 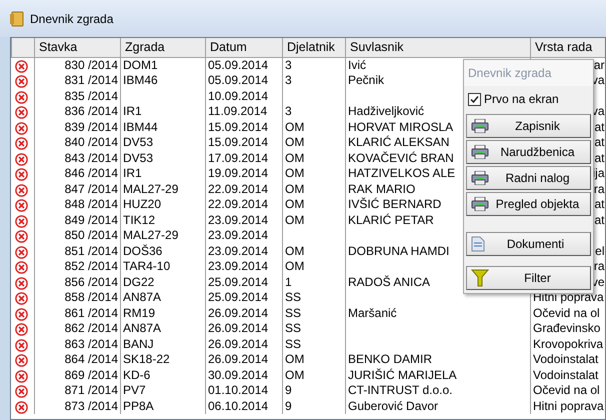 What do you see at coordinates (91, 390) in the screenshot?
I see `table-cell: 871 /2014` at bounding box center [91, 390].